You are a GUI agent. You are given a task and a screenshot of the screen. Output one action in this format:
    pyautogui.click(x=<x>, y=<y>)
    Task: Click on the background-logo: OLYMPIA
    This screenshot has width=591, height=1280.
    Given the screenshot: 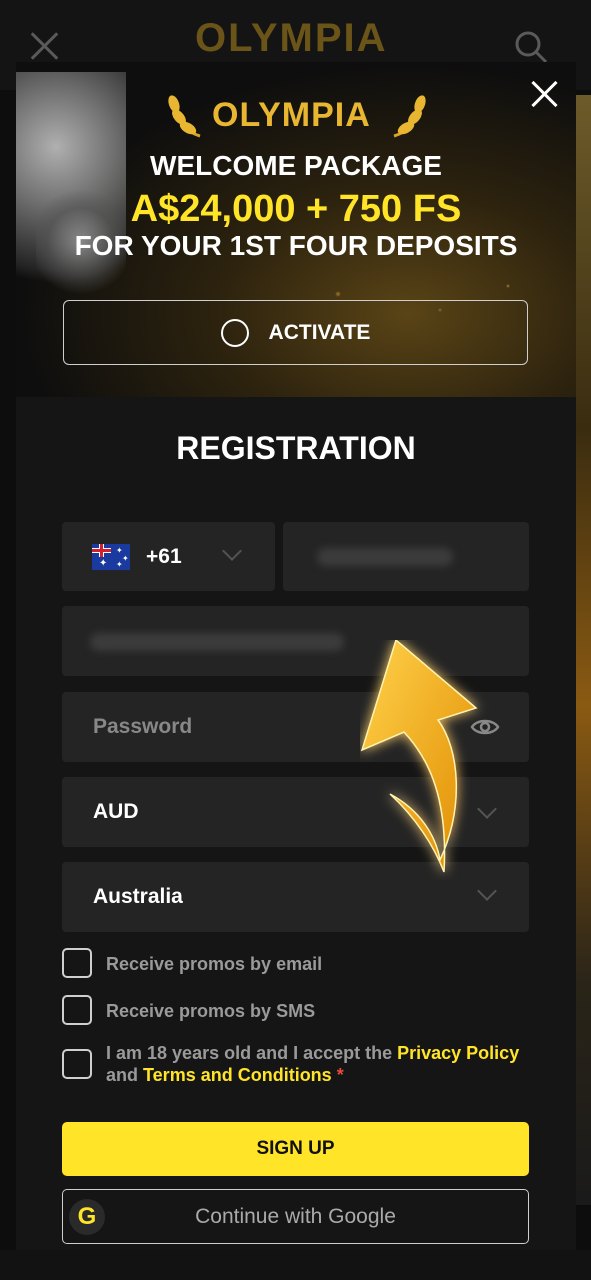 What is the action you would take?
    pyautogui.click(x=291, y=38)
    